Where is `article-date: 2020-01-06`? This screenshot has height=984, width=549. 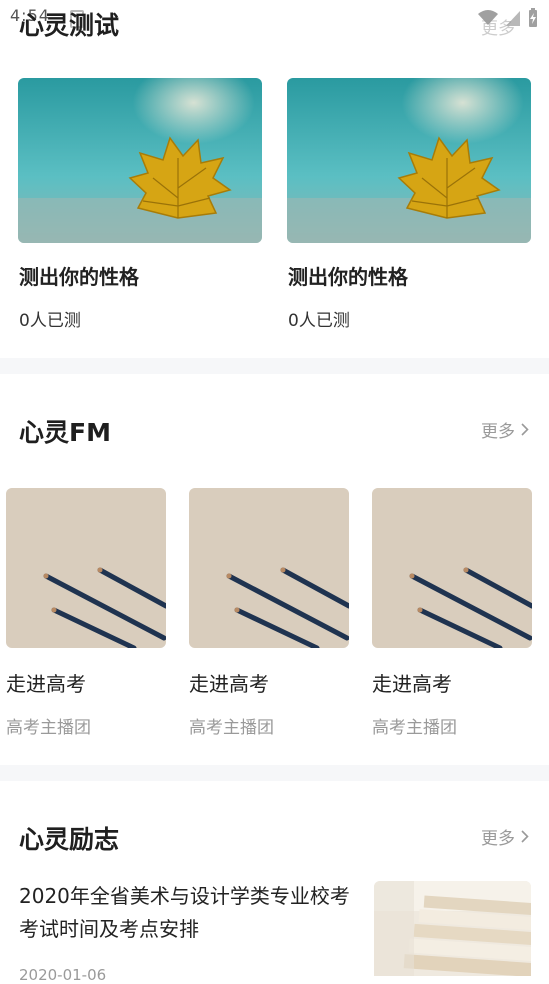 article-date: 2020-01-06 is located at coordinates (63, 975).